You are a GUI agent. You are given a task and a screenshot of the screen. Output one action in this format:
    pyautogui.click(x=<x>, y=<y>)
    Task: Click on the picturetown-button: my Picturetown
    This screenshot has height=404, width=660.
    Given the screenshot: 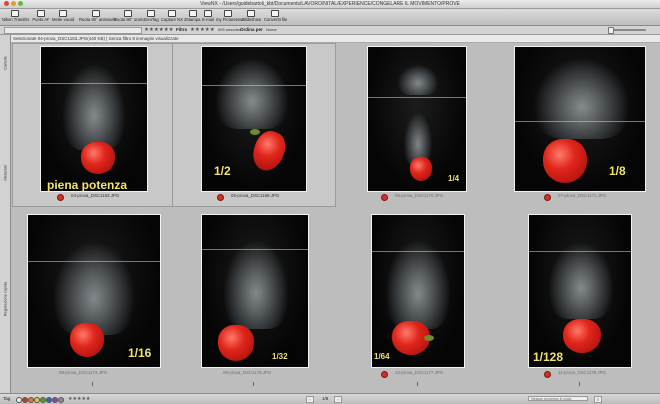 What is the action you would take?
    pyautogui.click(x=230, y=17)
    